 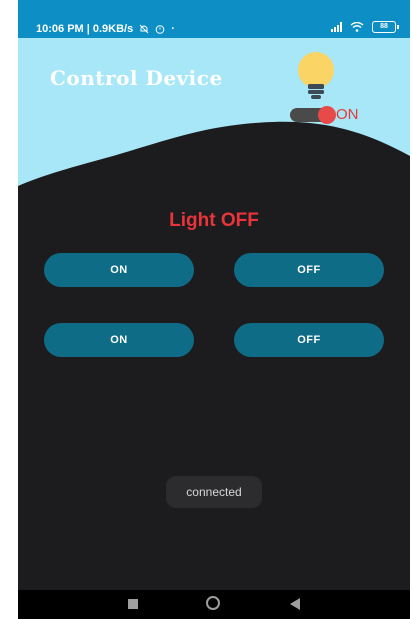 I want to click on light-bulb-icon, so click(x=316, y=75).